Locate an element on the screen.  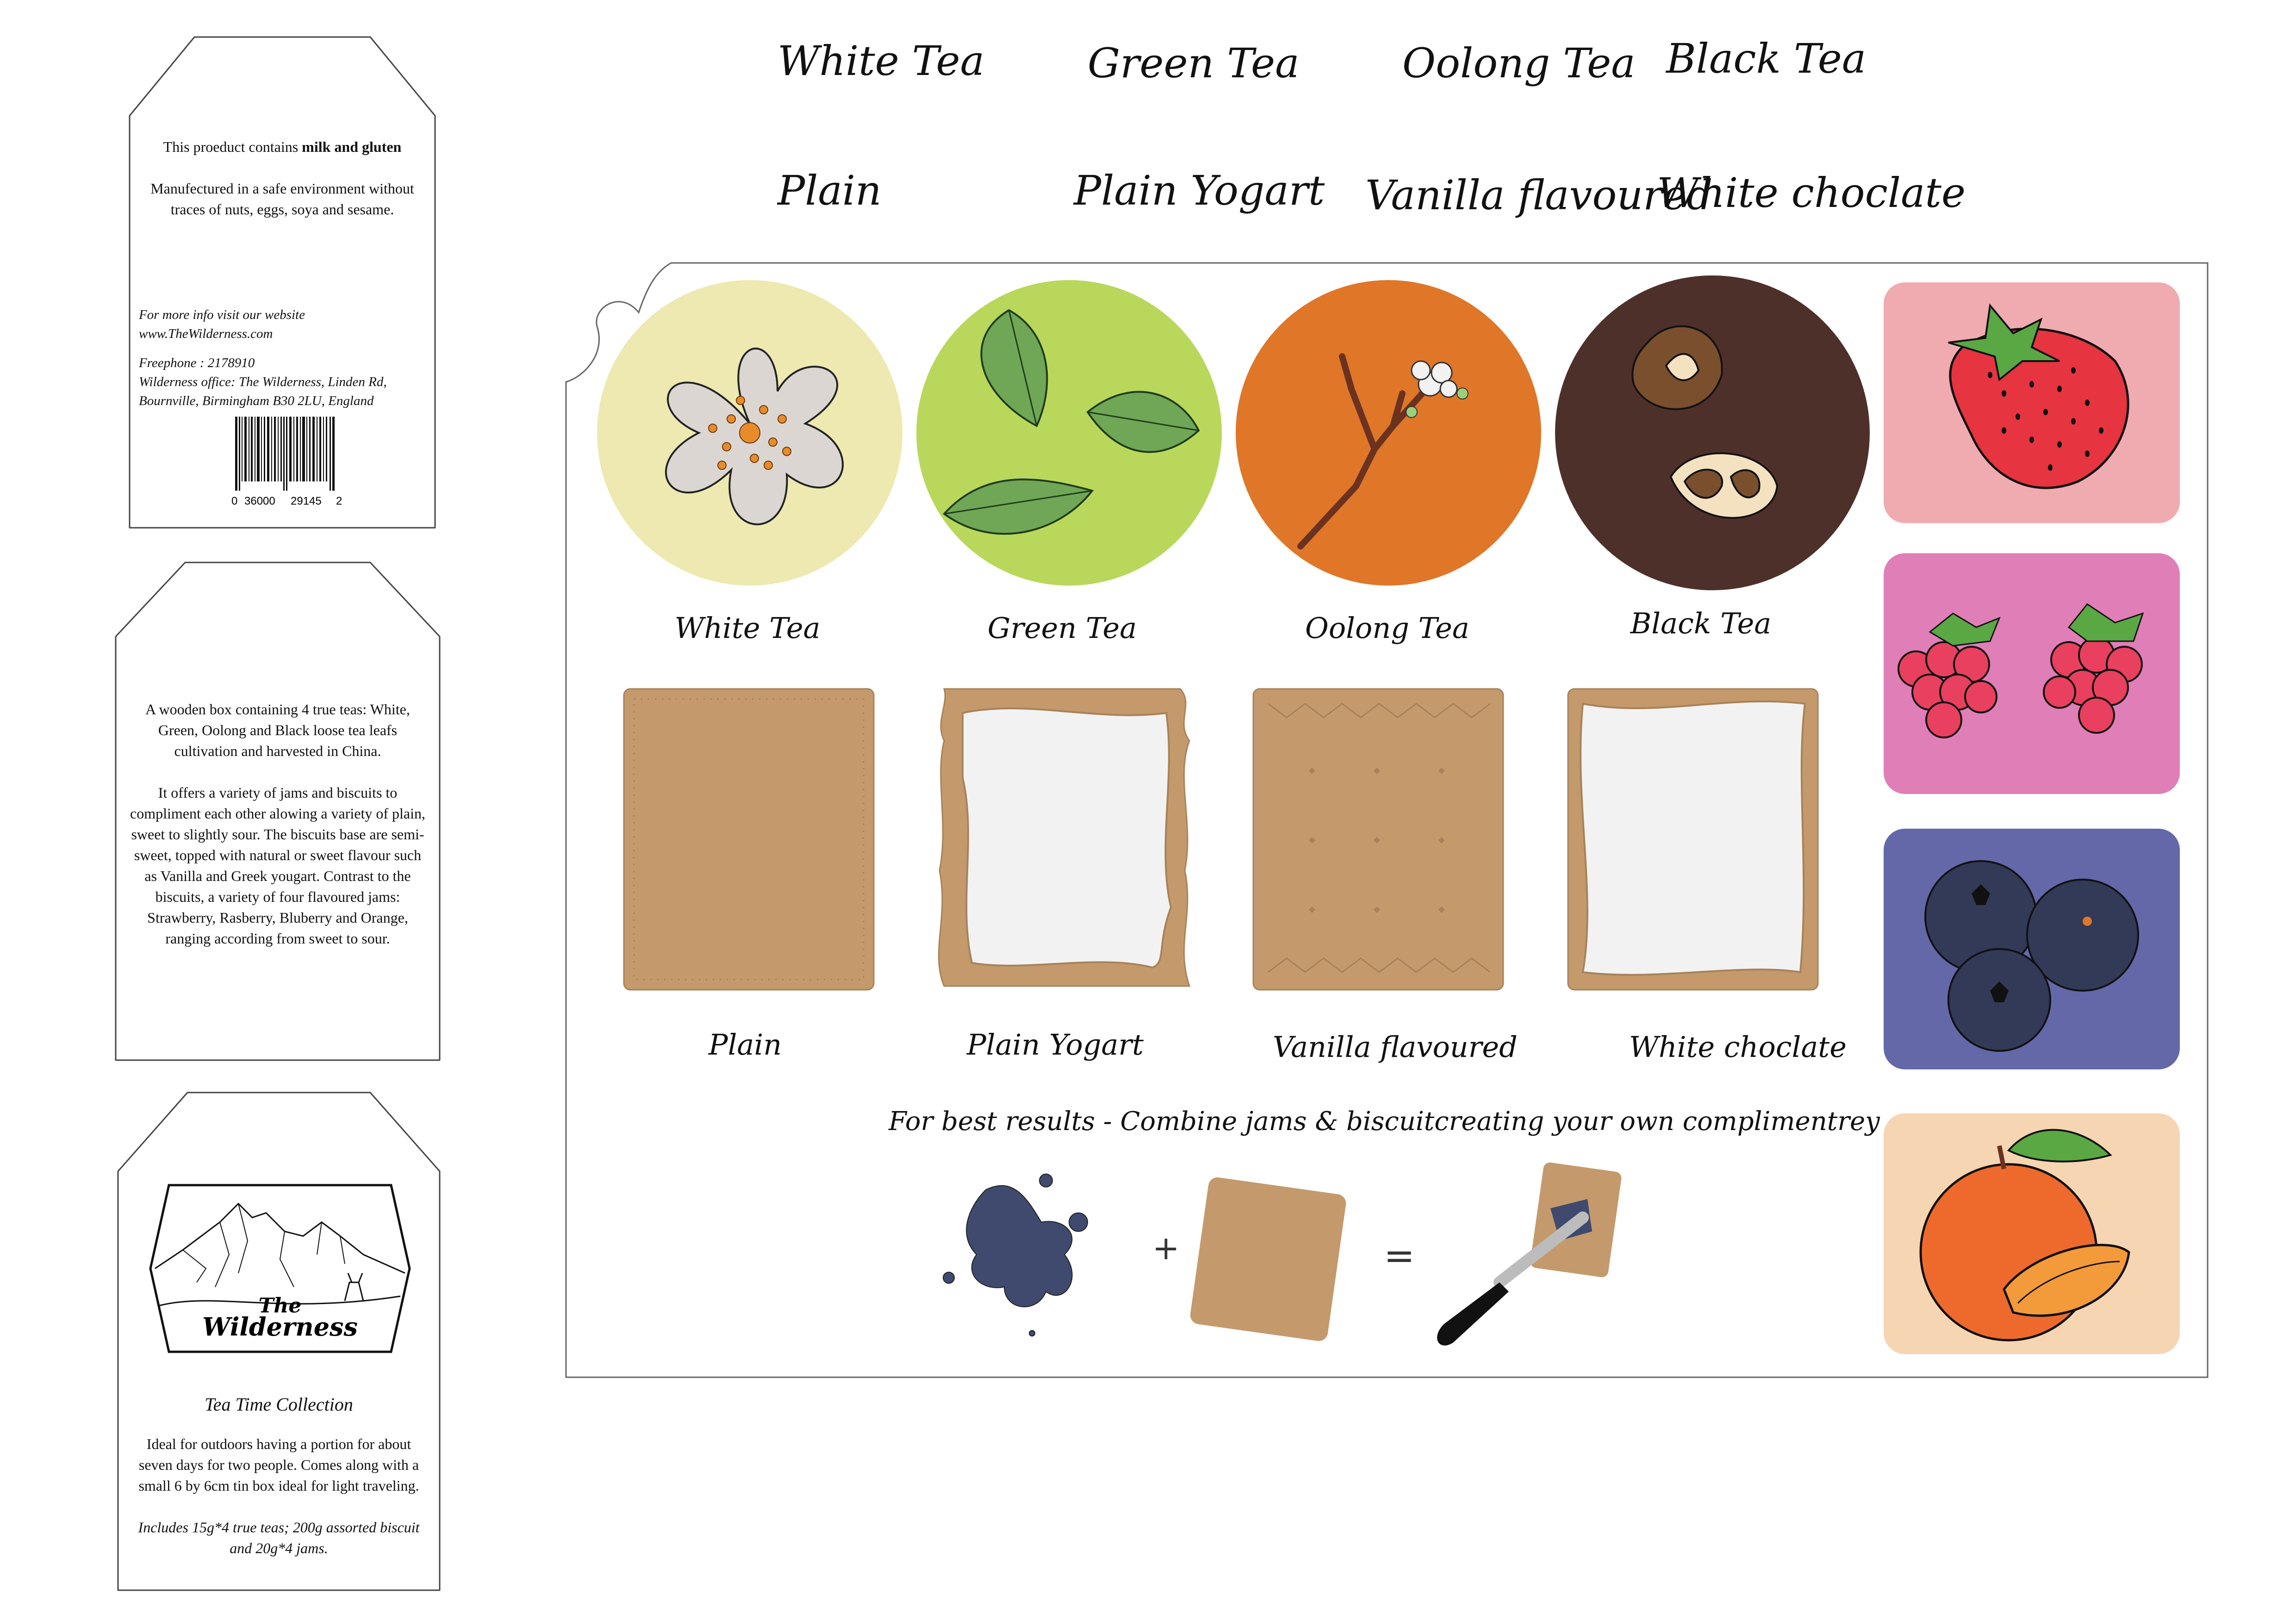
biscuit-illustrations is located at coordinates (1221, 839).